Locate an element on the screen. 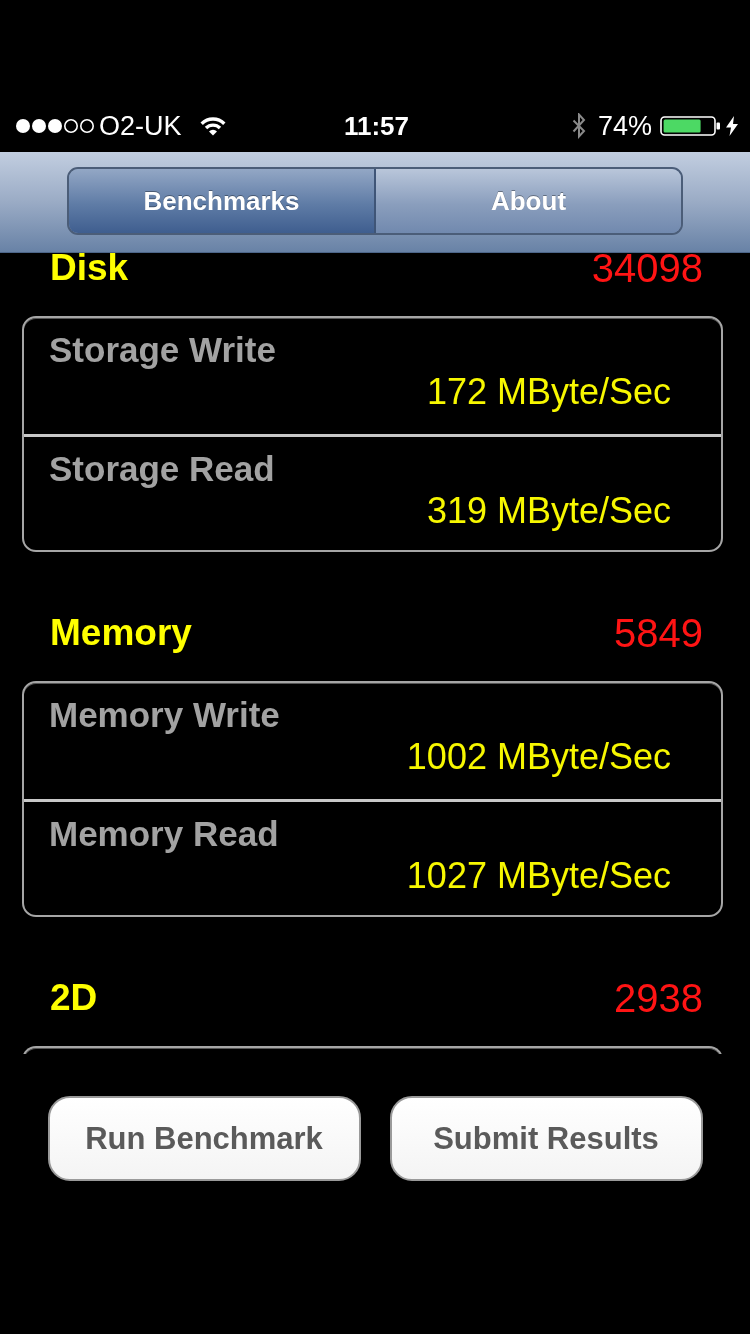 The height and width of the screenshot is (1334, 750). result-value: 172 MByte/Sec is located at coordinates (548, 392).